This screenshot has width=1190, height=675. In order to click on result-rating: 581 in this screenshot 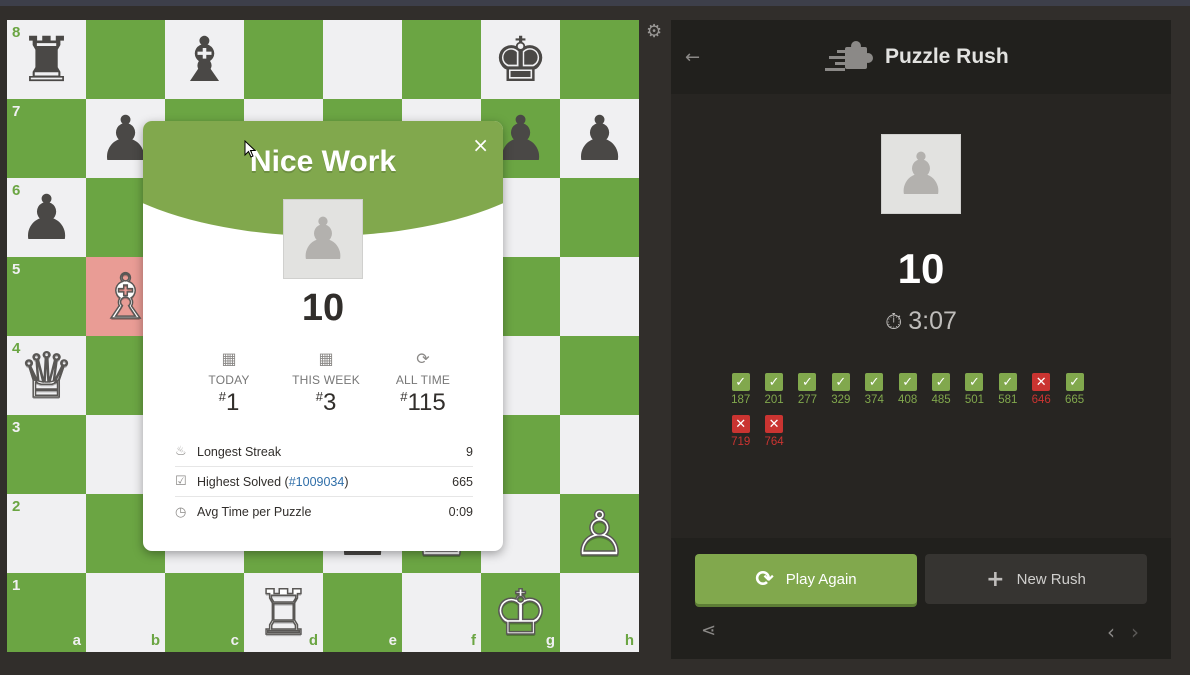, I will do `click(1008, 400)`.